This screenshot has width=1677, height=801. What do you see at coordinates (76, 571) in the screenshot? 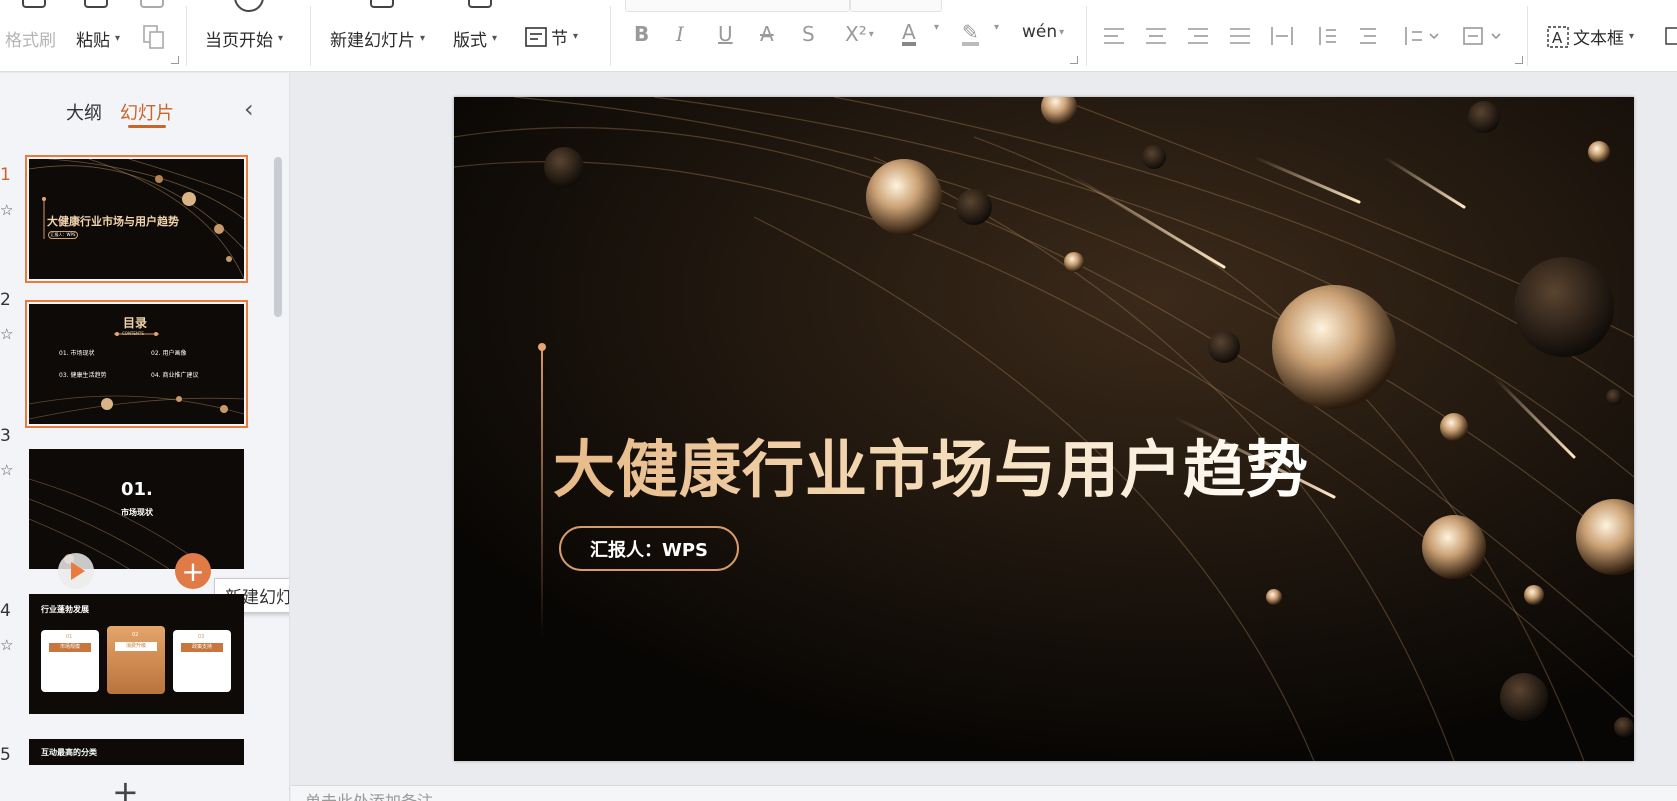
I see `play-slide-button` at bounding box center [76, 571].